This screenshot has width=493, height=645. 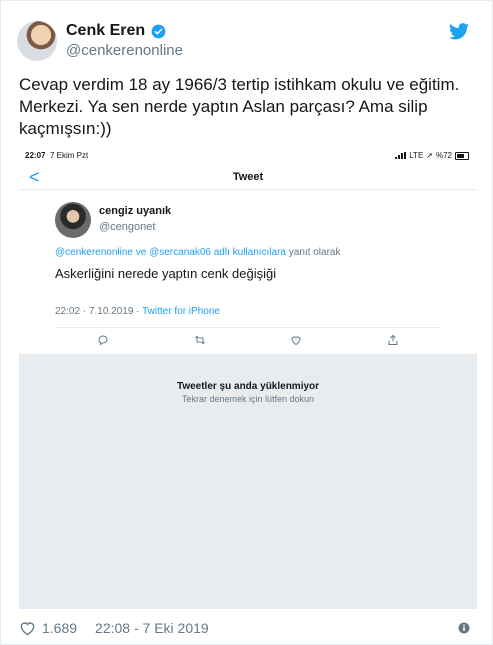 What do you see at coordinates (35, 155) in the screenshot?
I see `status-time: 22:07` at bounding box center [35, 155].